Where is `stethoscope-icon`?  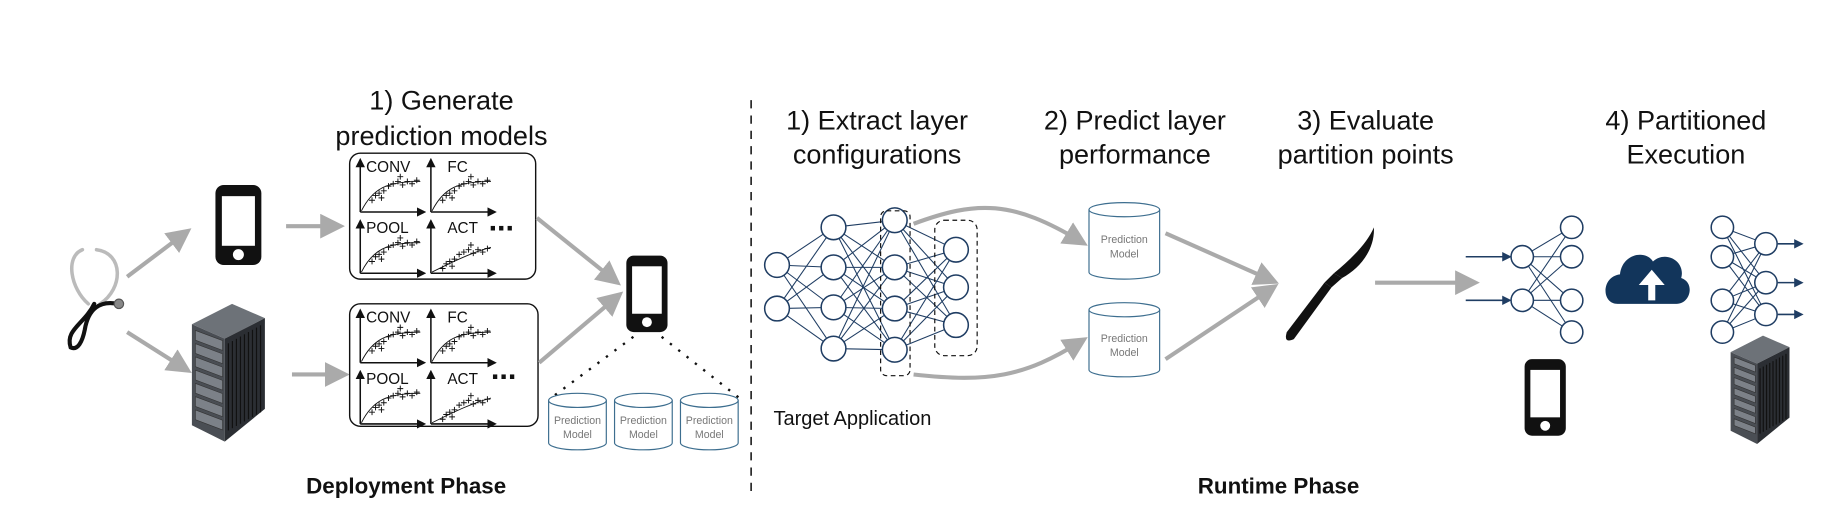 stethoscope-icon is located at coordinates (96, 299).